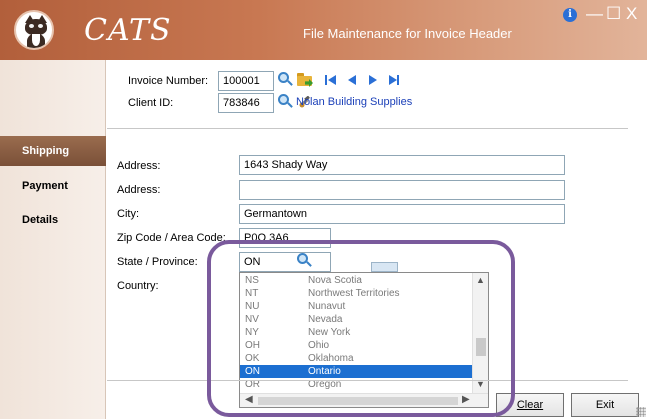 The image size is (647, 419). I want to click on list-item: OH Ohio, so click(356, 345).